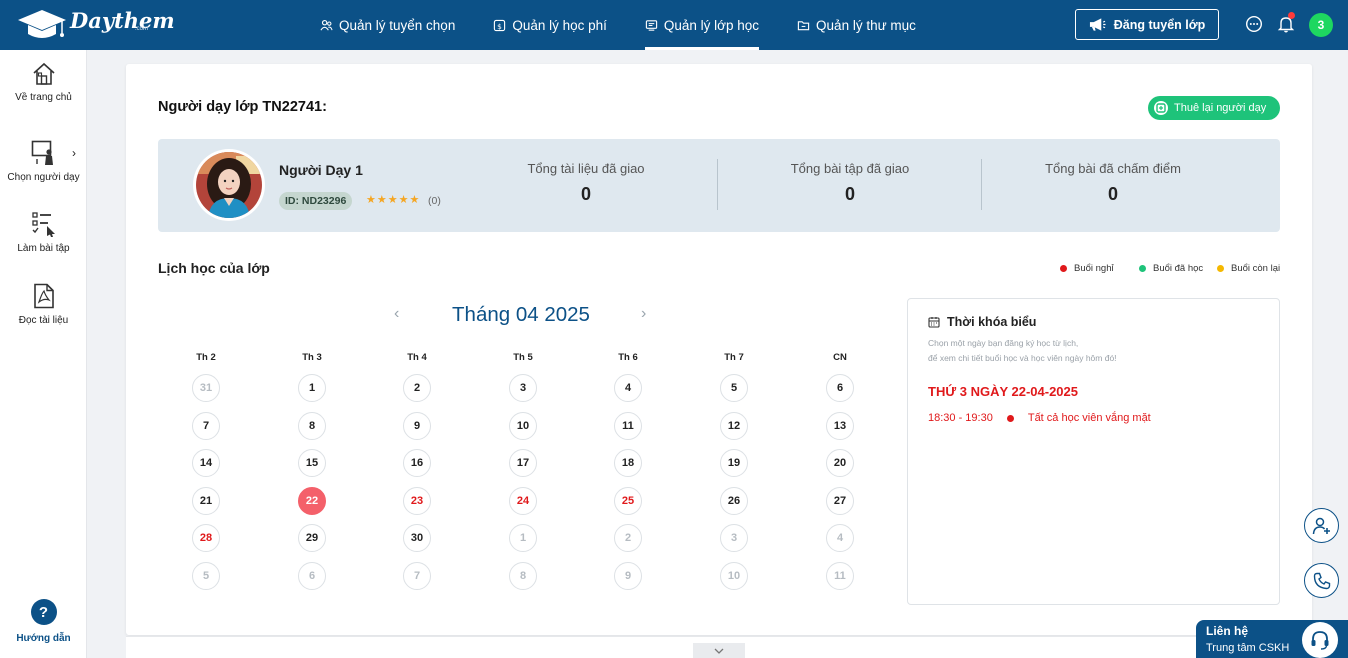  What do you see at coordinates (417, 357) in the screenshot?
I see `weekday-header: Th 4` at bounding box center [417, 357].